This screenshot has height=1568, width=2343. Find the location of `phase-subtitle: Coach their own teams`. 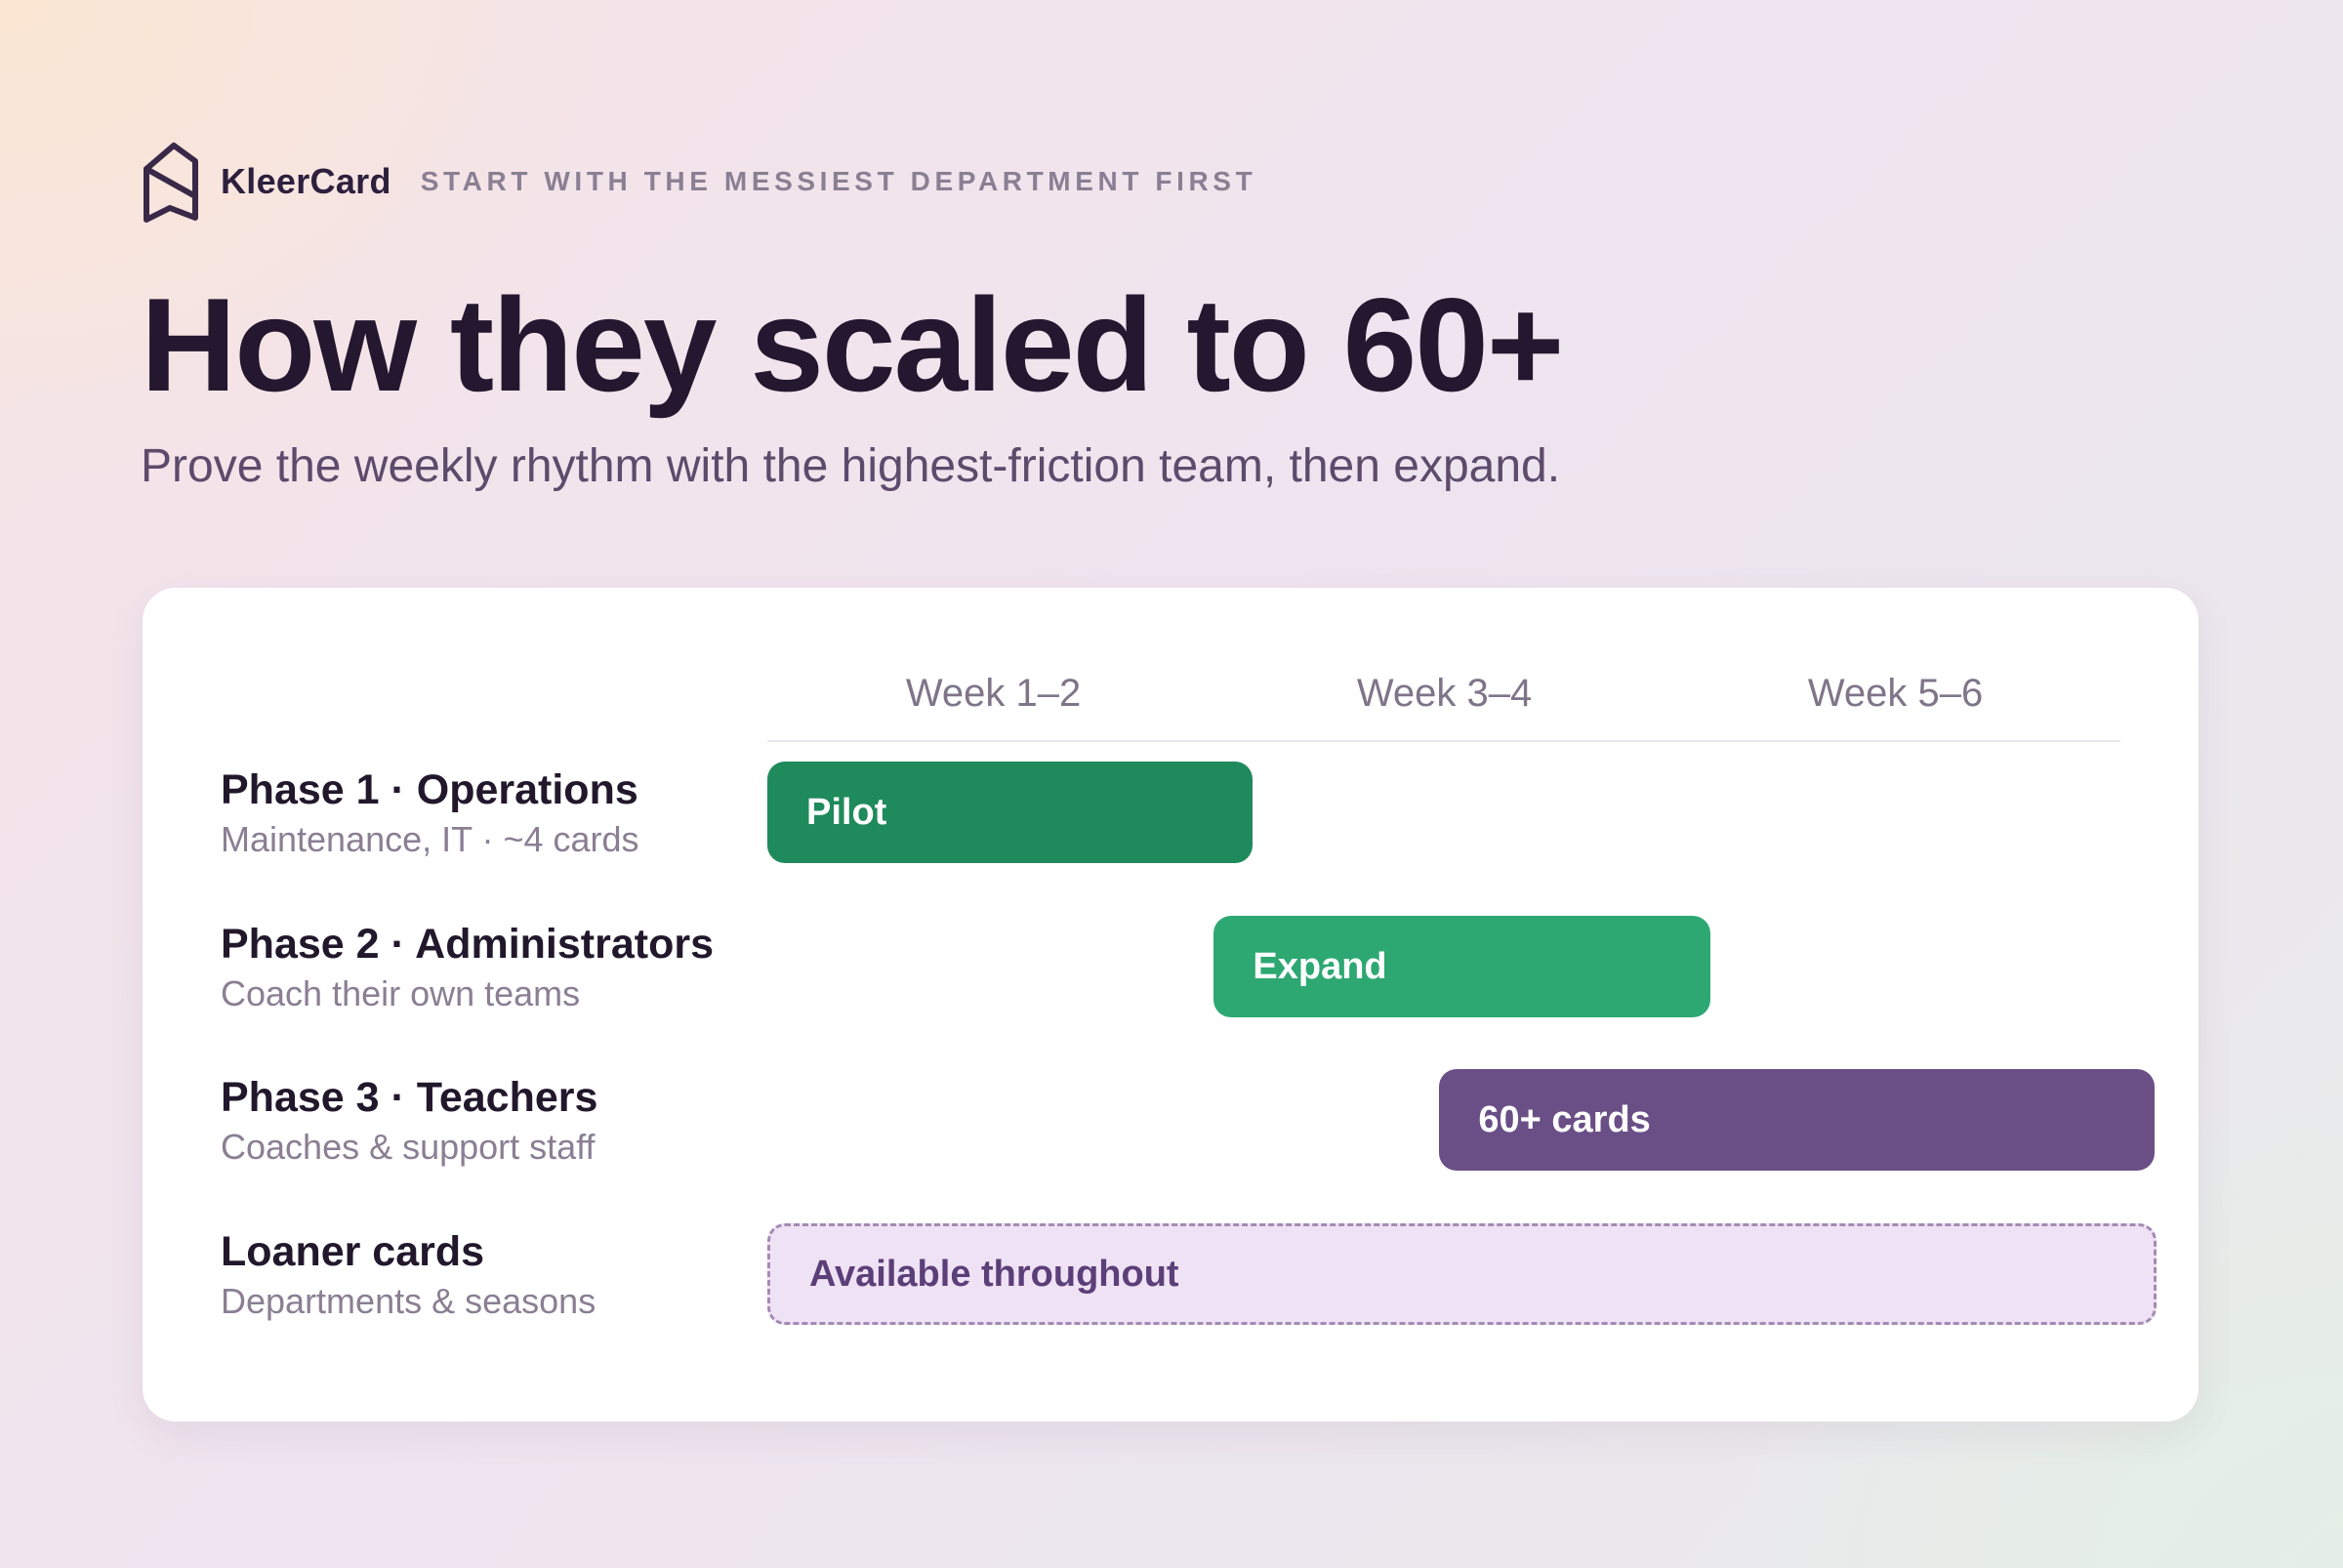

phase-subtitle: Coach their own teams is located at coordinates (401, 993).